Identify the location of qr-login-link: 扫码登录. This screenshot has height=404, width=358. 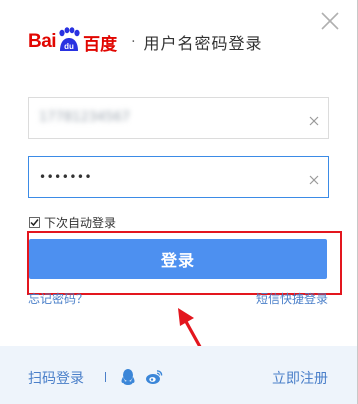
(56, 378).